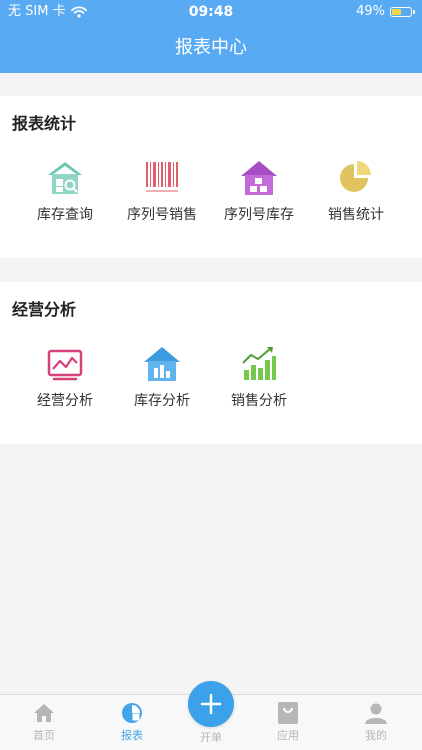 The height and width of the screenshot is (750, 422). I want to click on tile-sales-analysis: 销售分析, so click(259, 377).